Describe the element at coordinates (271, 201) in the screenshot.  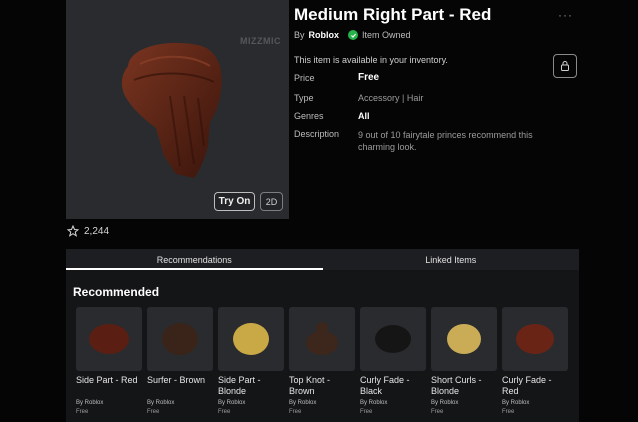
I see `view-2d-button: 2D` at that location.